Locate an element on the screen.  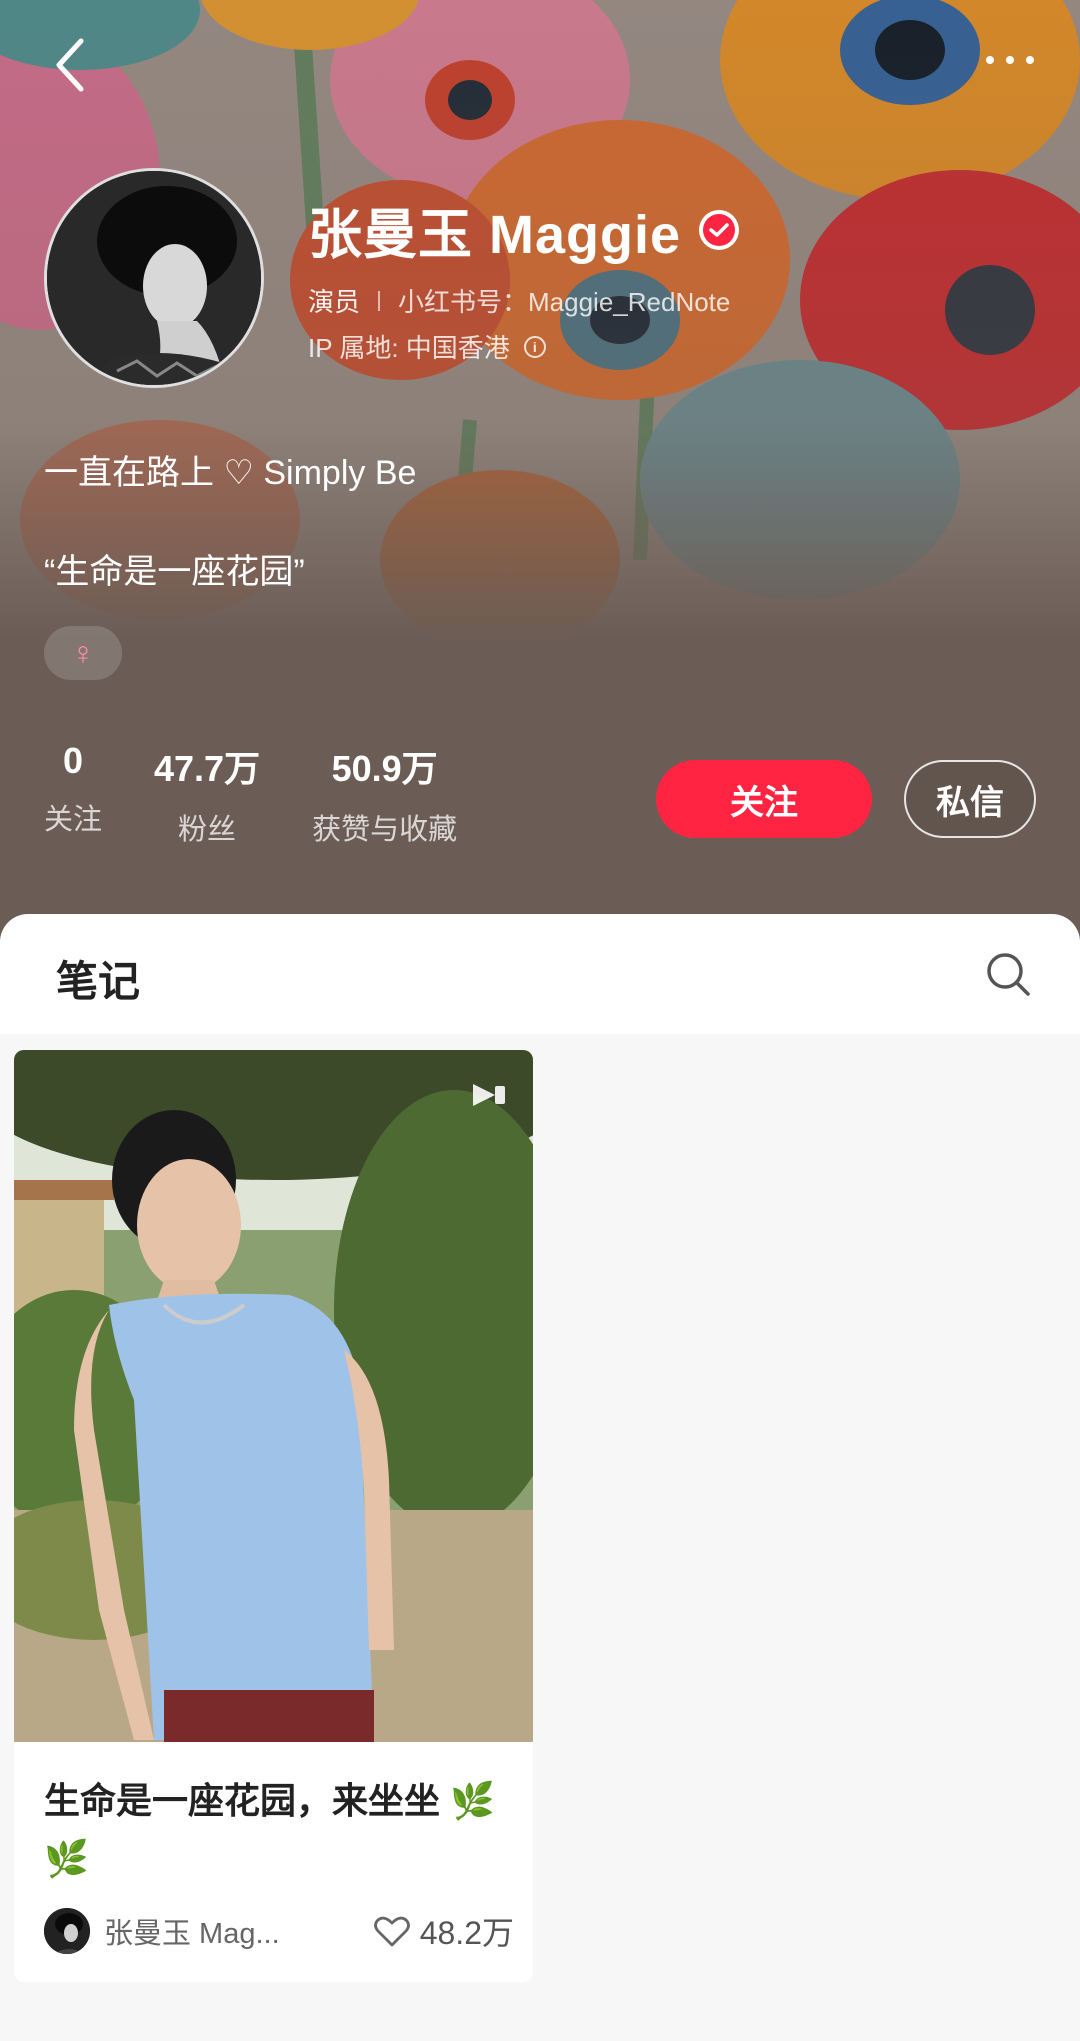
note-footer: 张曼玉 Mag... 48.2万 is located at coordinates (279, 1931).